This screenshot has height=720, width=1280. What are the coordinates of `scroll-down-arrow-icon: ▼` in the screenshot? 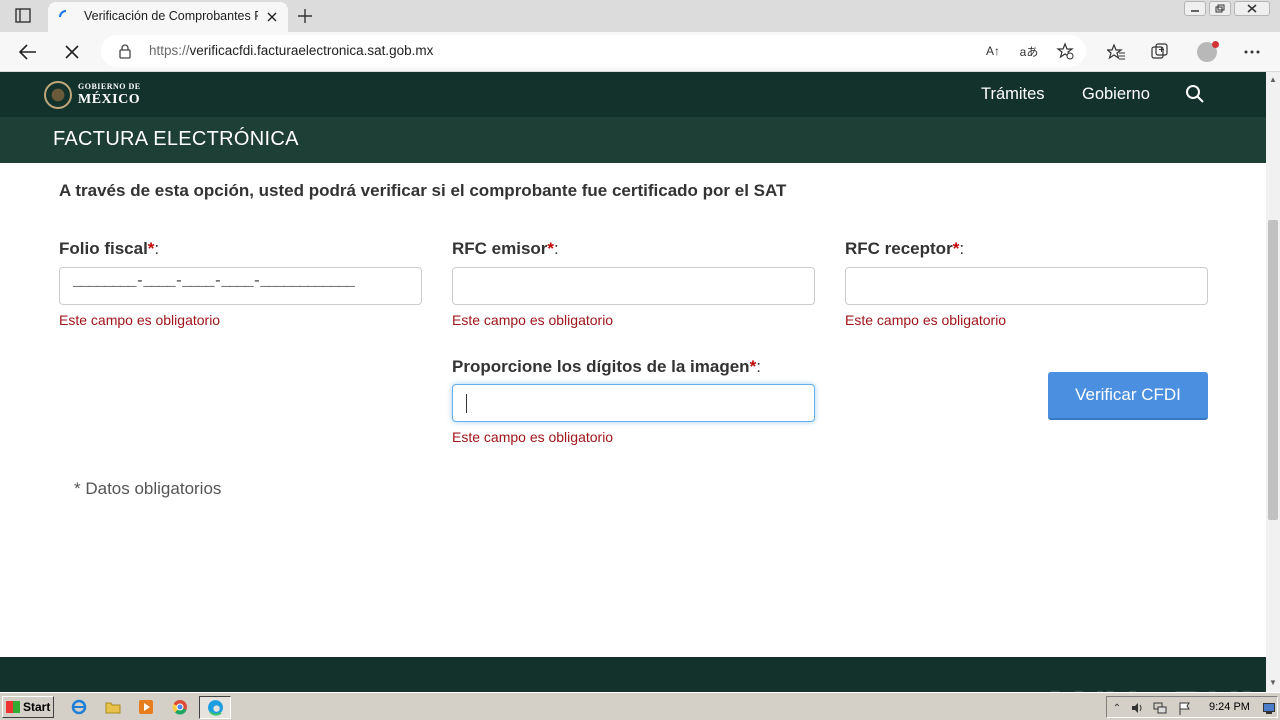 It's located at (1273, 682).